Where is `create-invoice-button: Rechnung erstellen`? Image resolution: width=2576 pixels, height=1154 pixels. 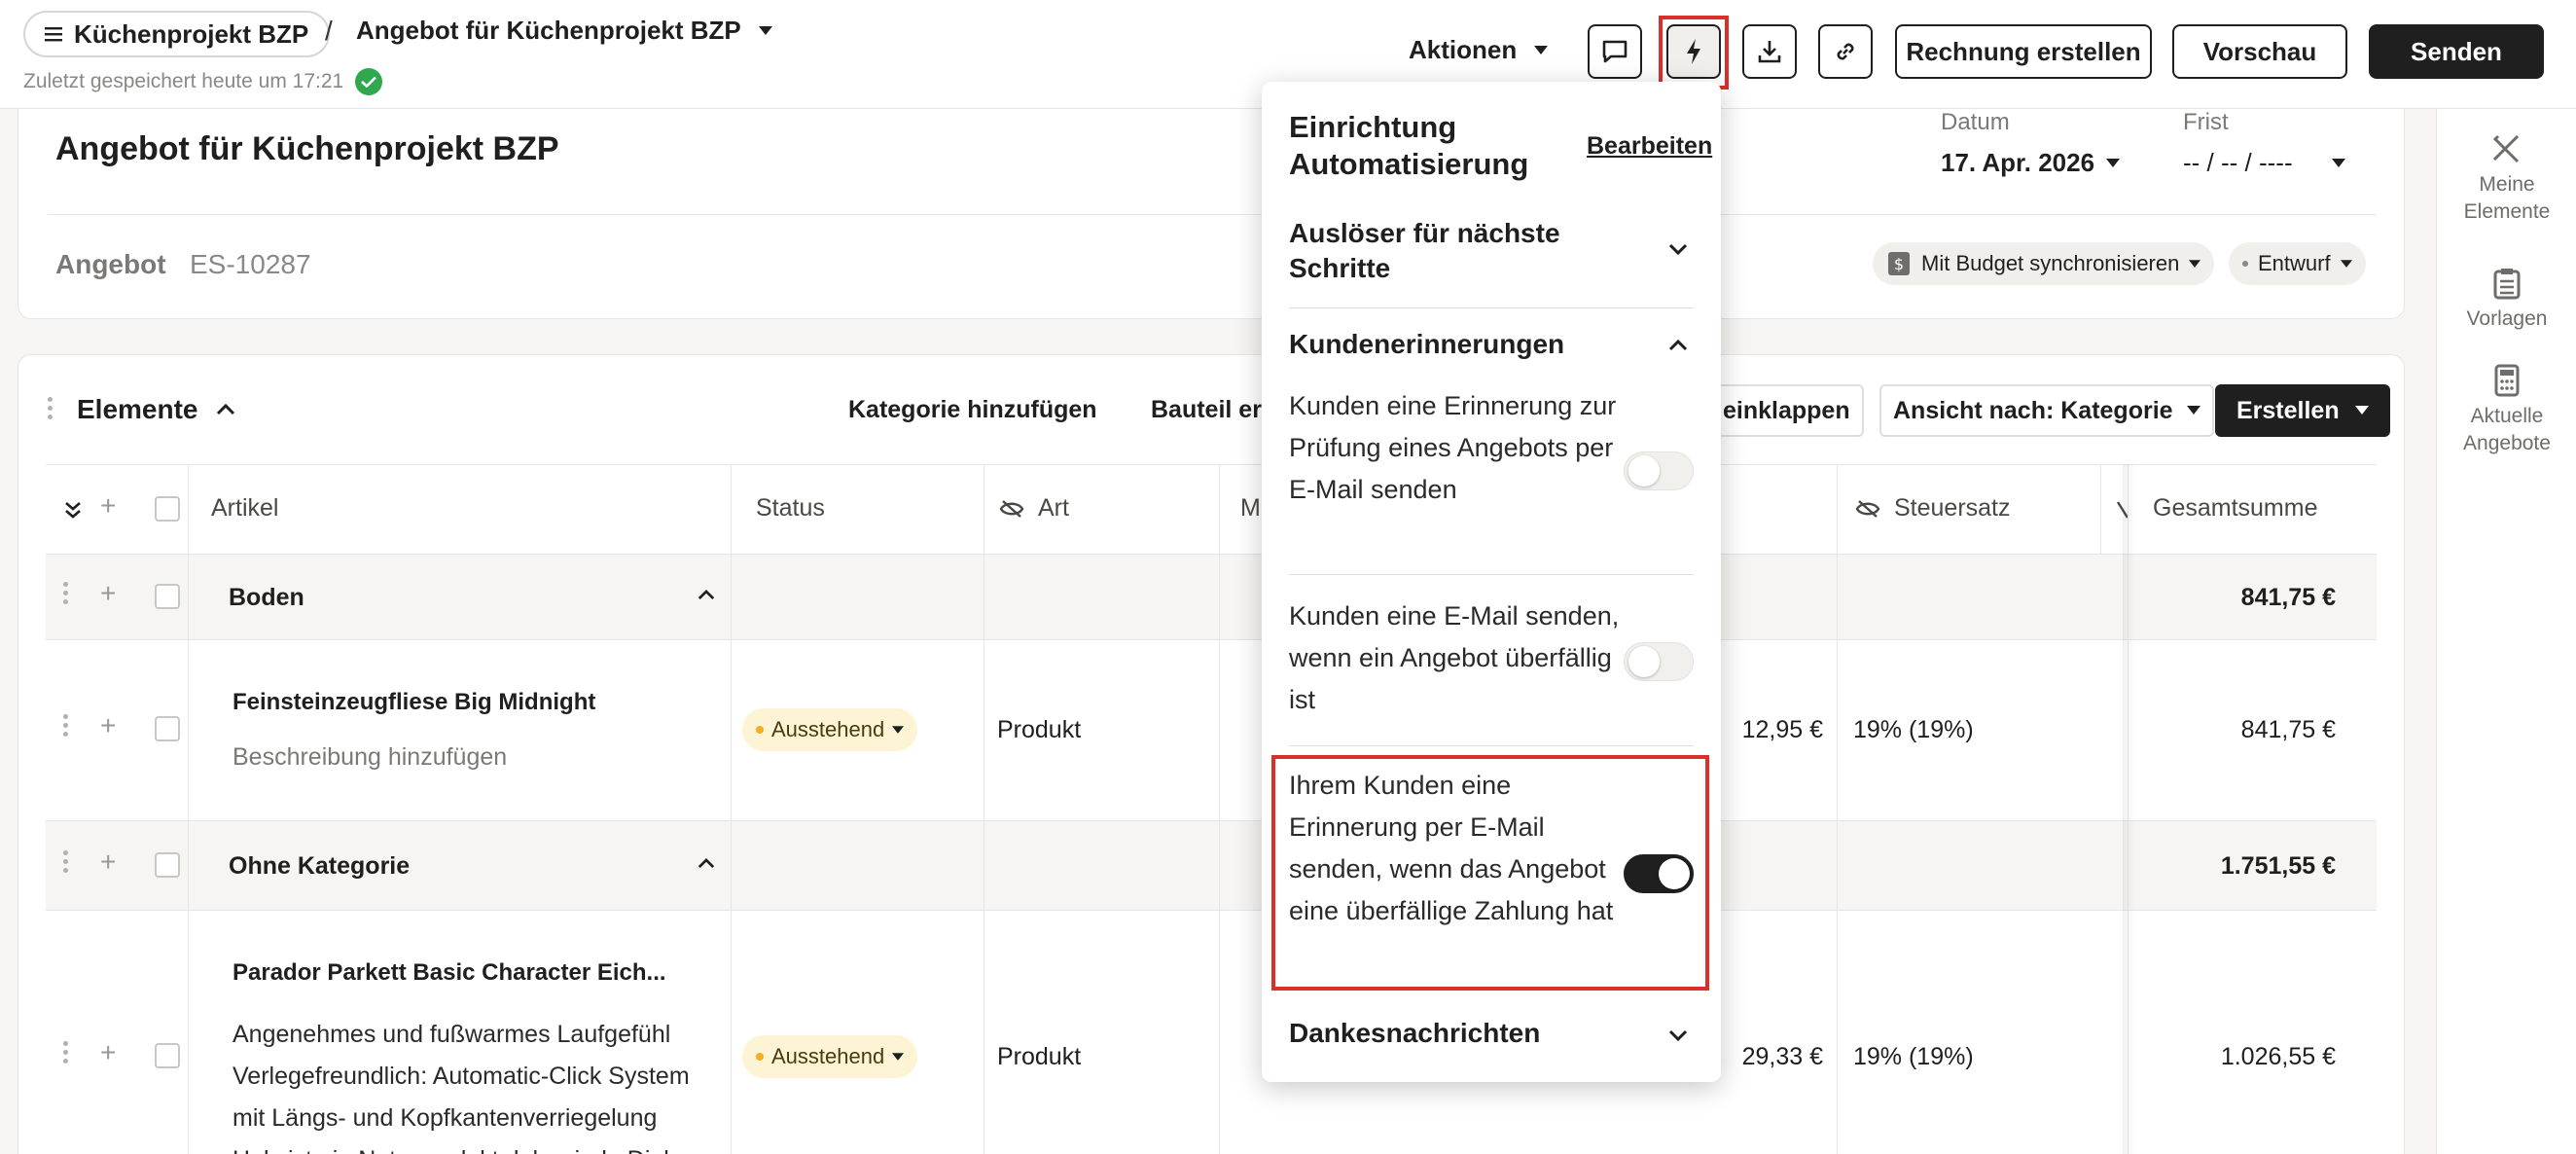 create-invoice-button: Rechnung erstellen is located at coordinates (2024, 51).